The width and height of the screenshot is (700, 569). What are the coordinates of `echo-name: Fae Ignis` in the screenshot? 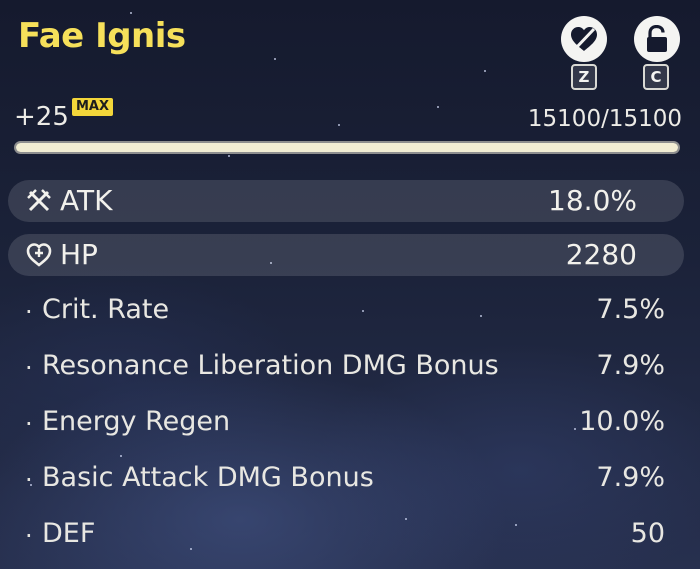 It's located at (102, 36).